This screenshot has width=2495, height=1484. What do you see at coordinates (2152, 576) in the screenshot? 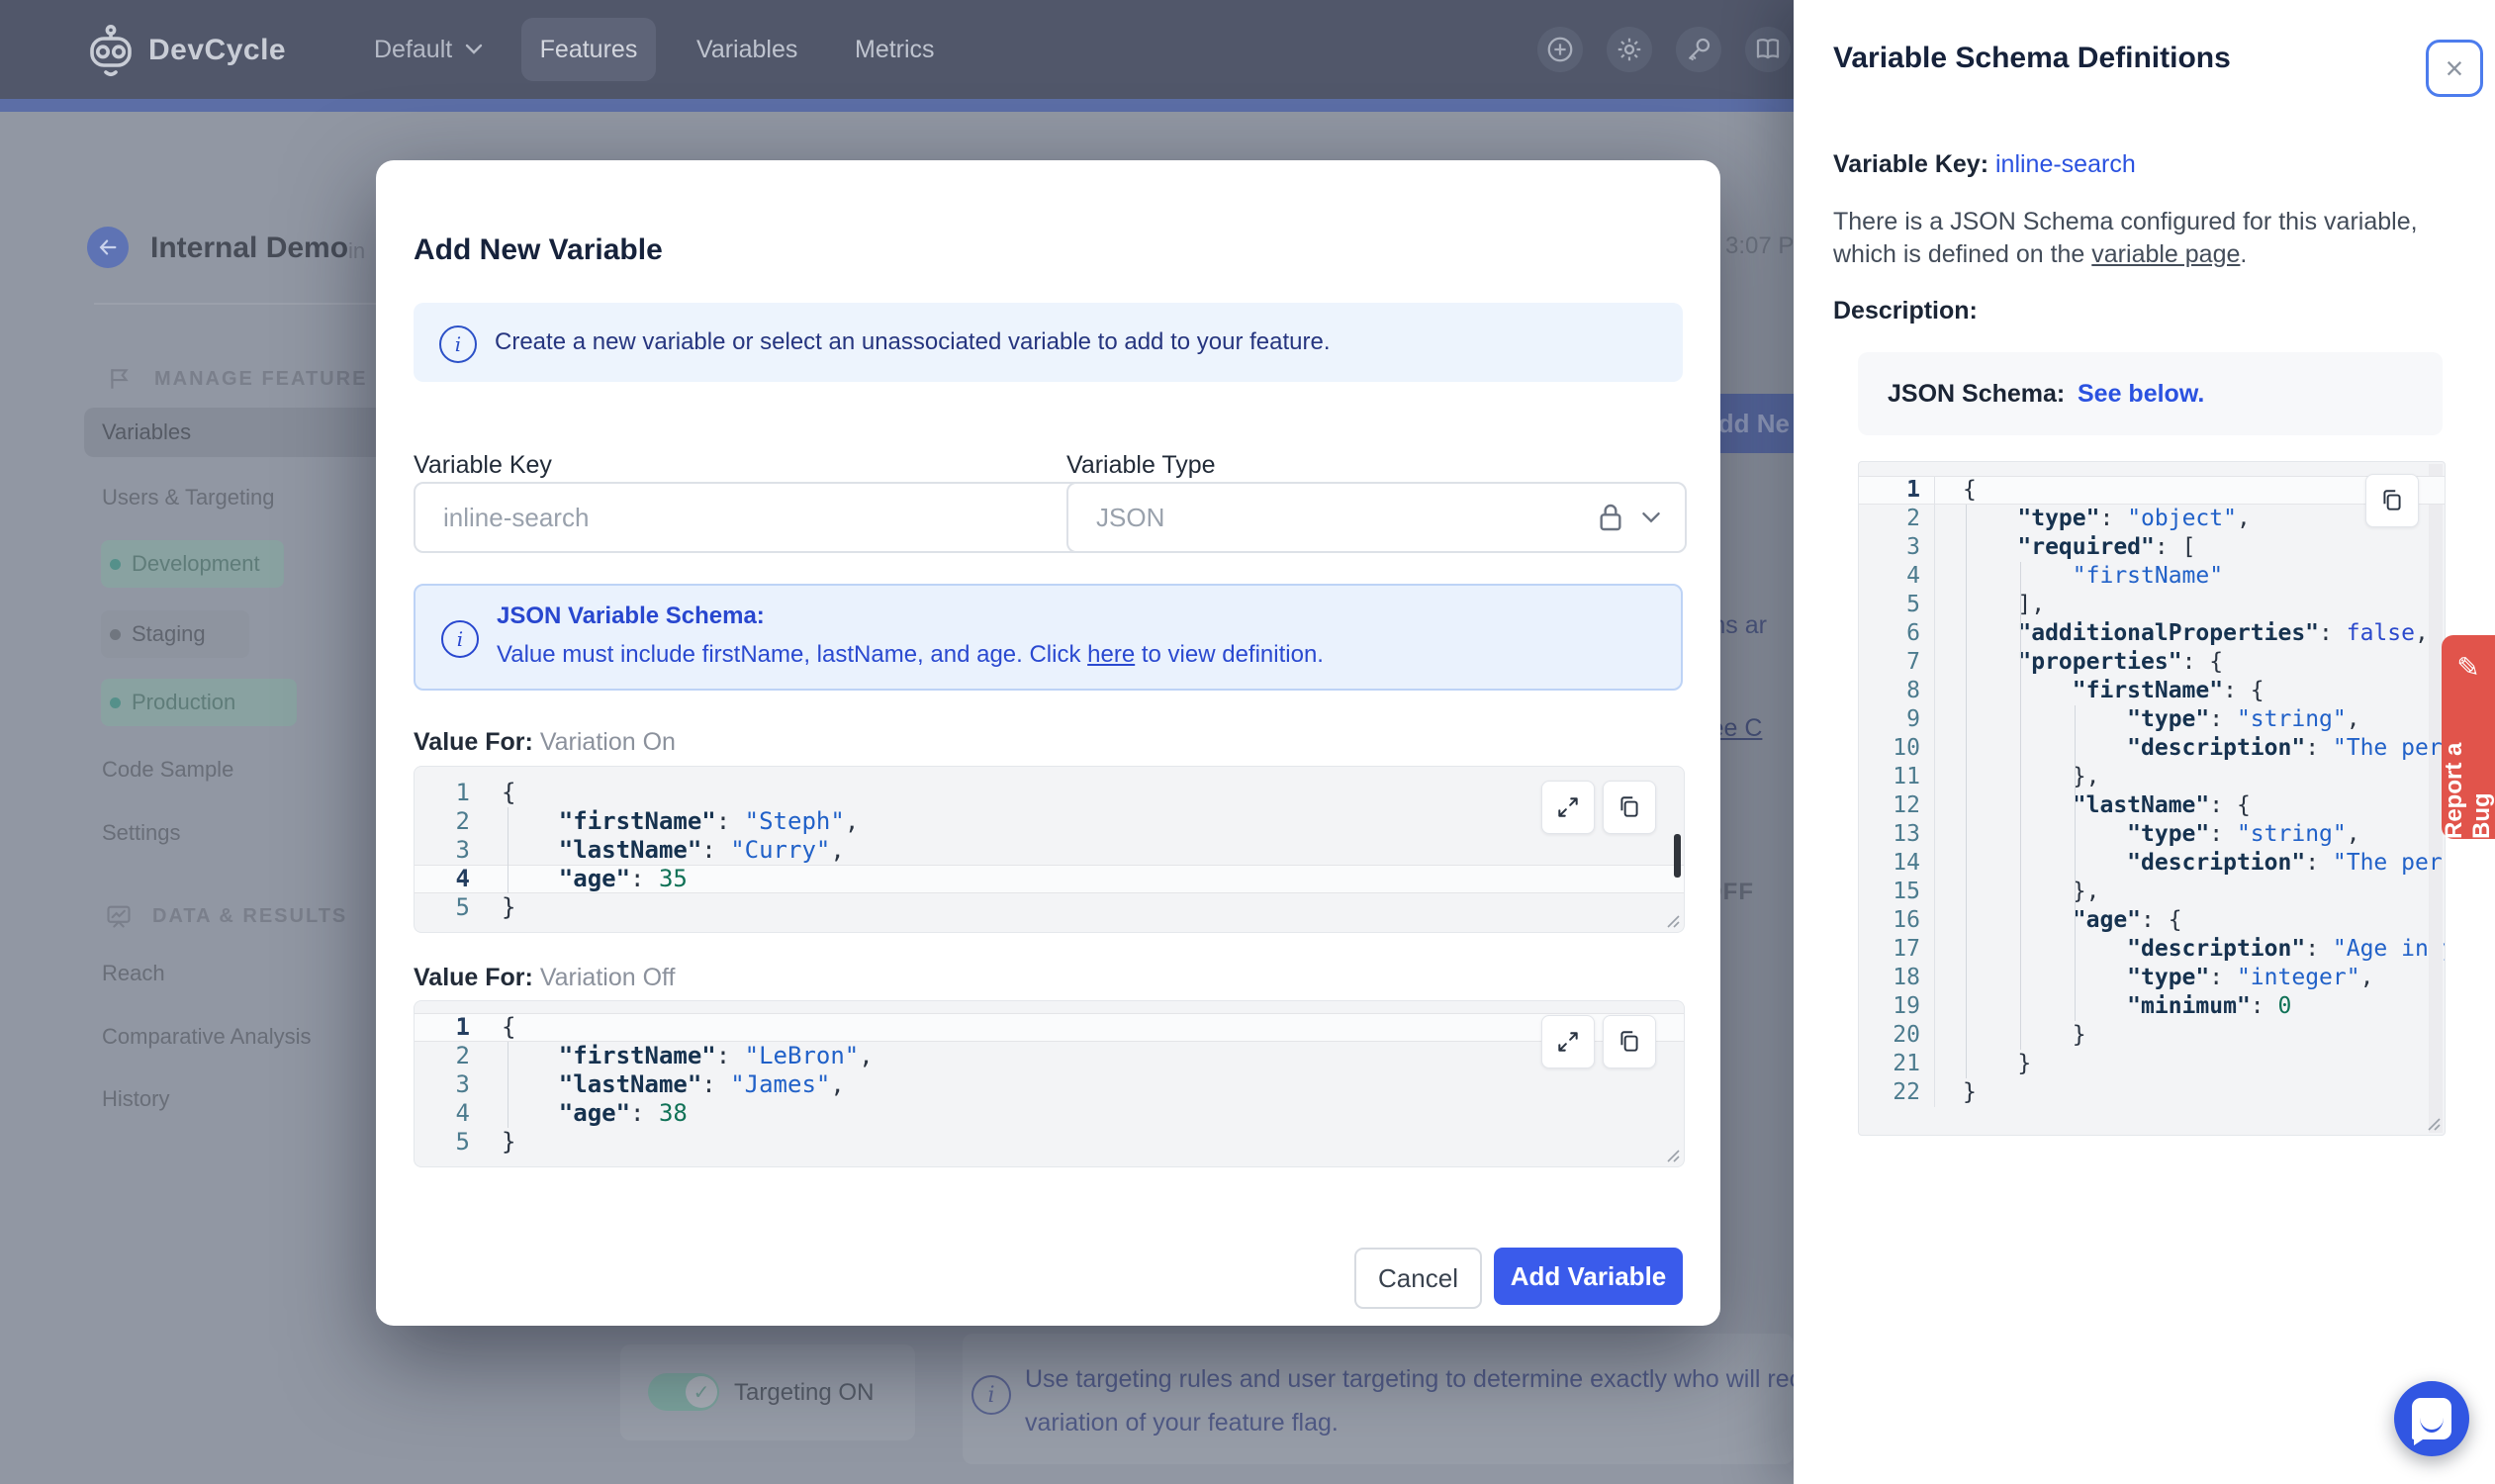
I see `code-line: 4 "firstName"` at bounding box center [2152, 576].